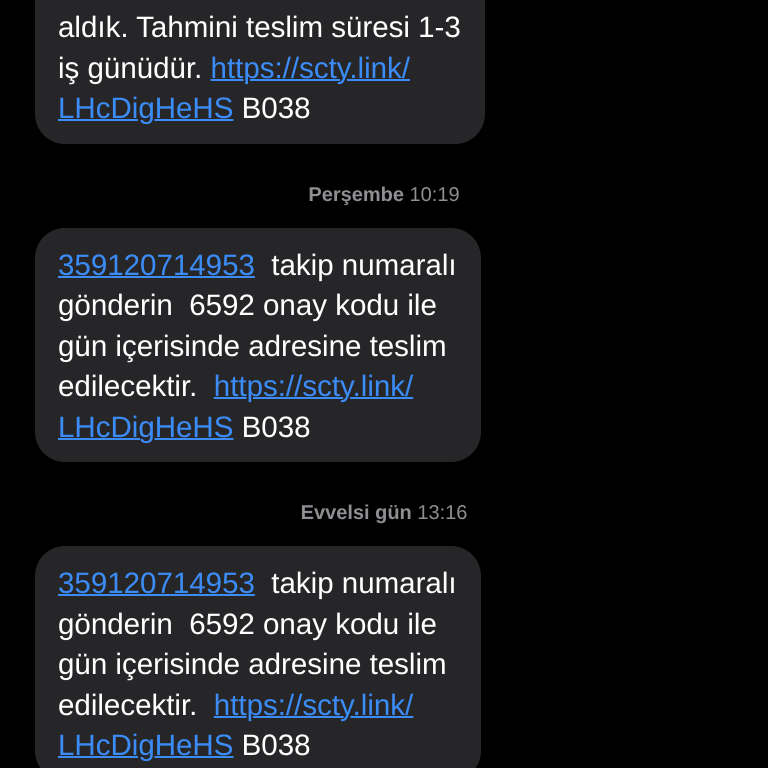 This screenshot has width=768, height=768. Describe the element at coordinates (384, 513) in the screenshot. I see `timestamp: Evvelsi gün 13:16` at that location.